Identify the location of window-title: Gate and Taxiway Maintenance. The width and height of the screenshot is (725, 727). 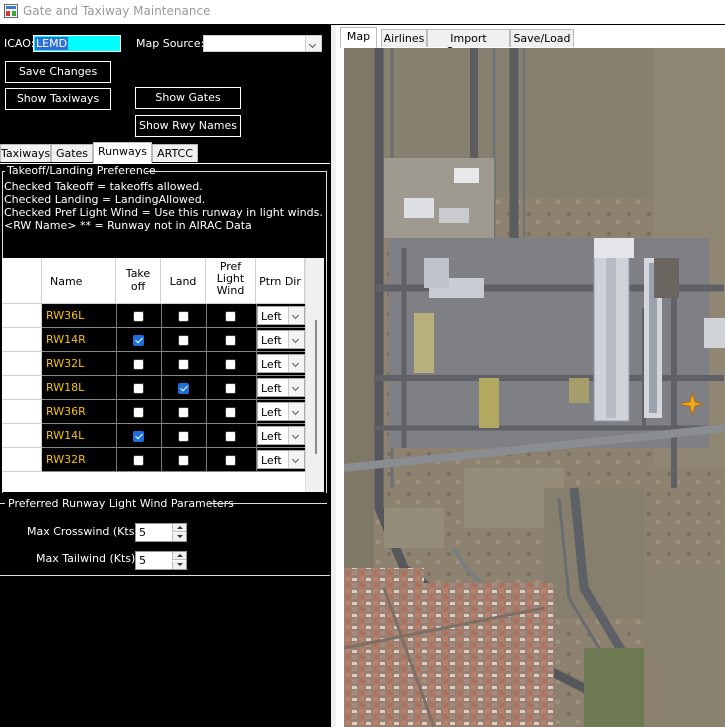
(117, 11).